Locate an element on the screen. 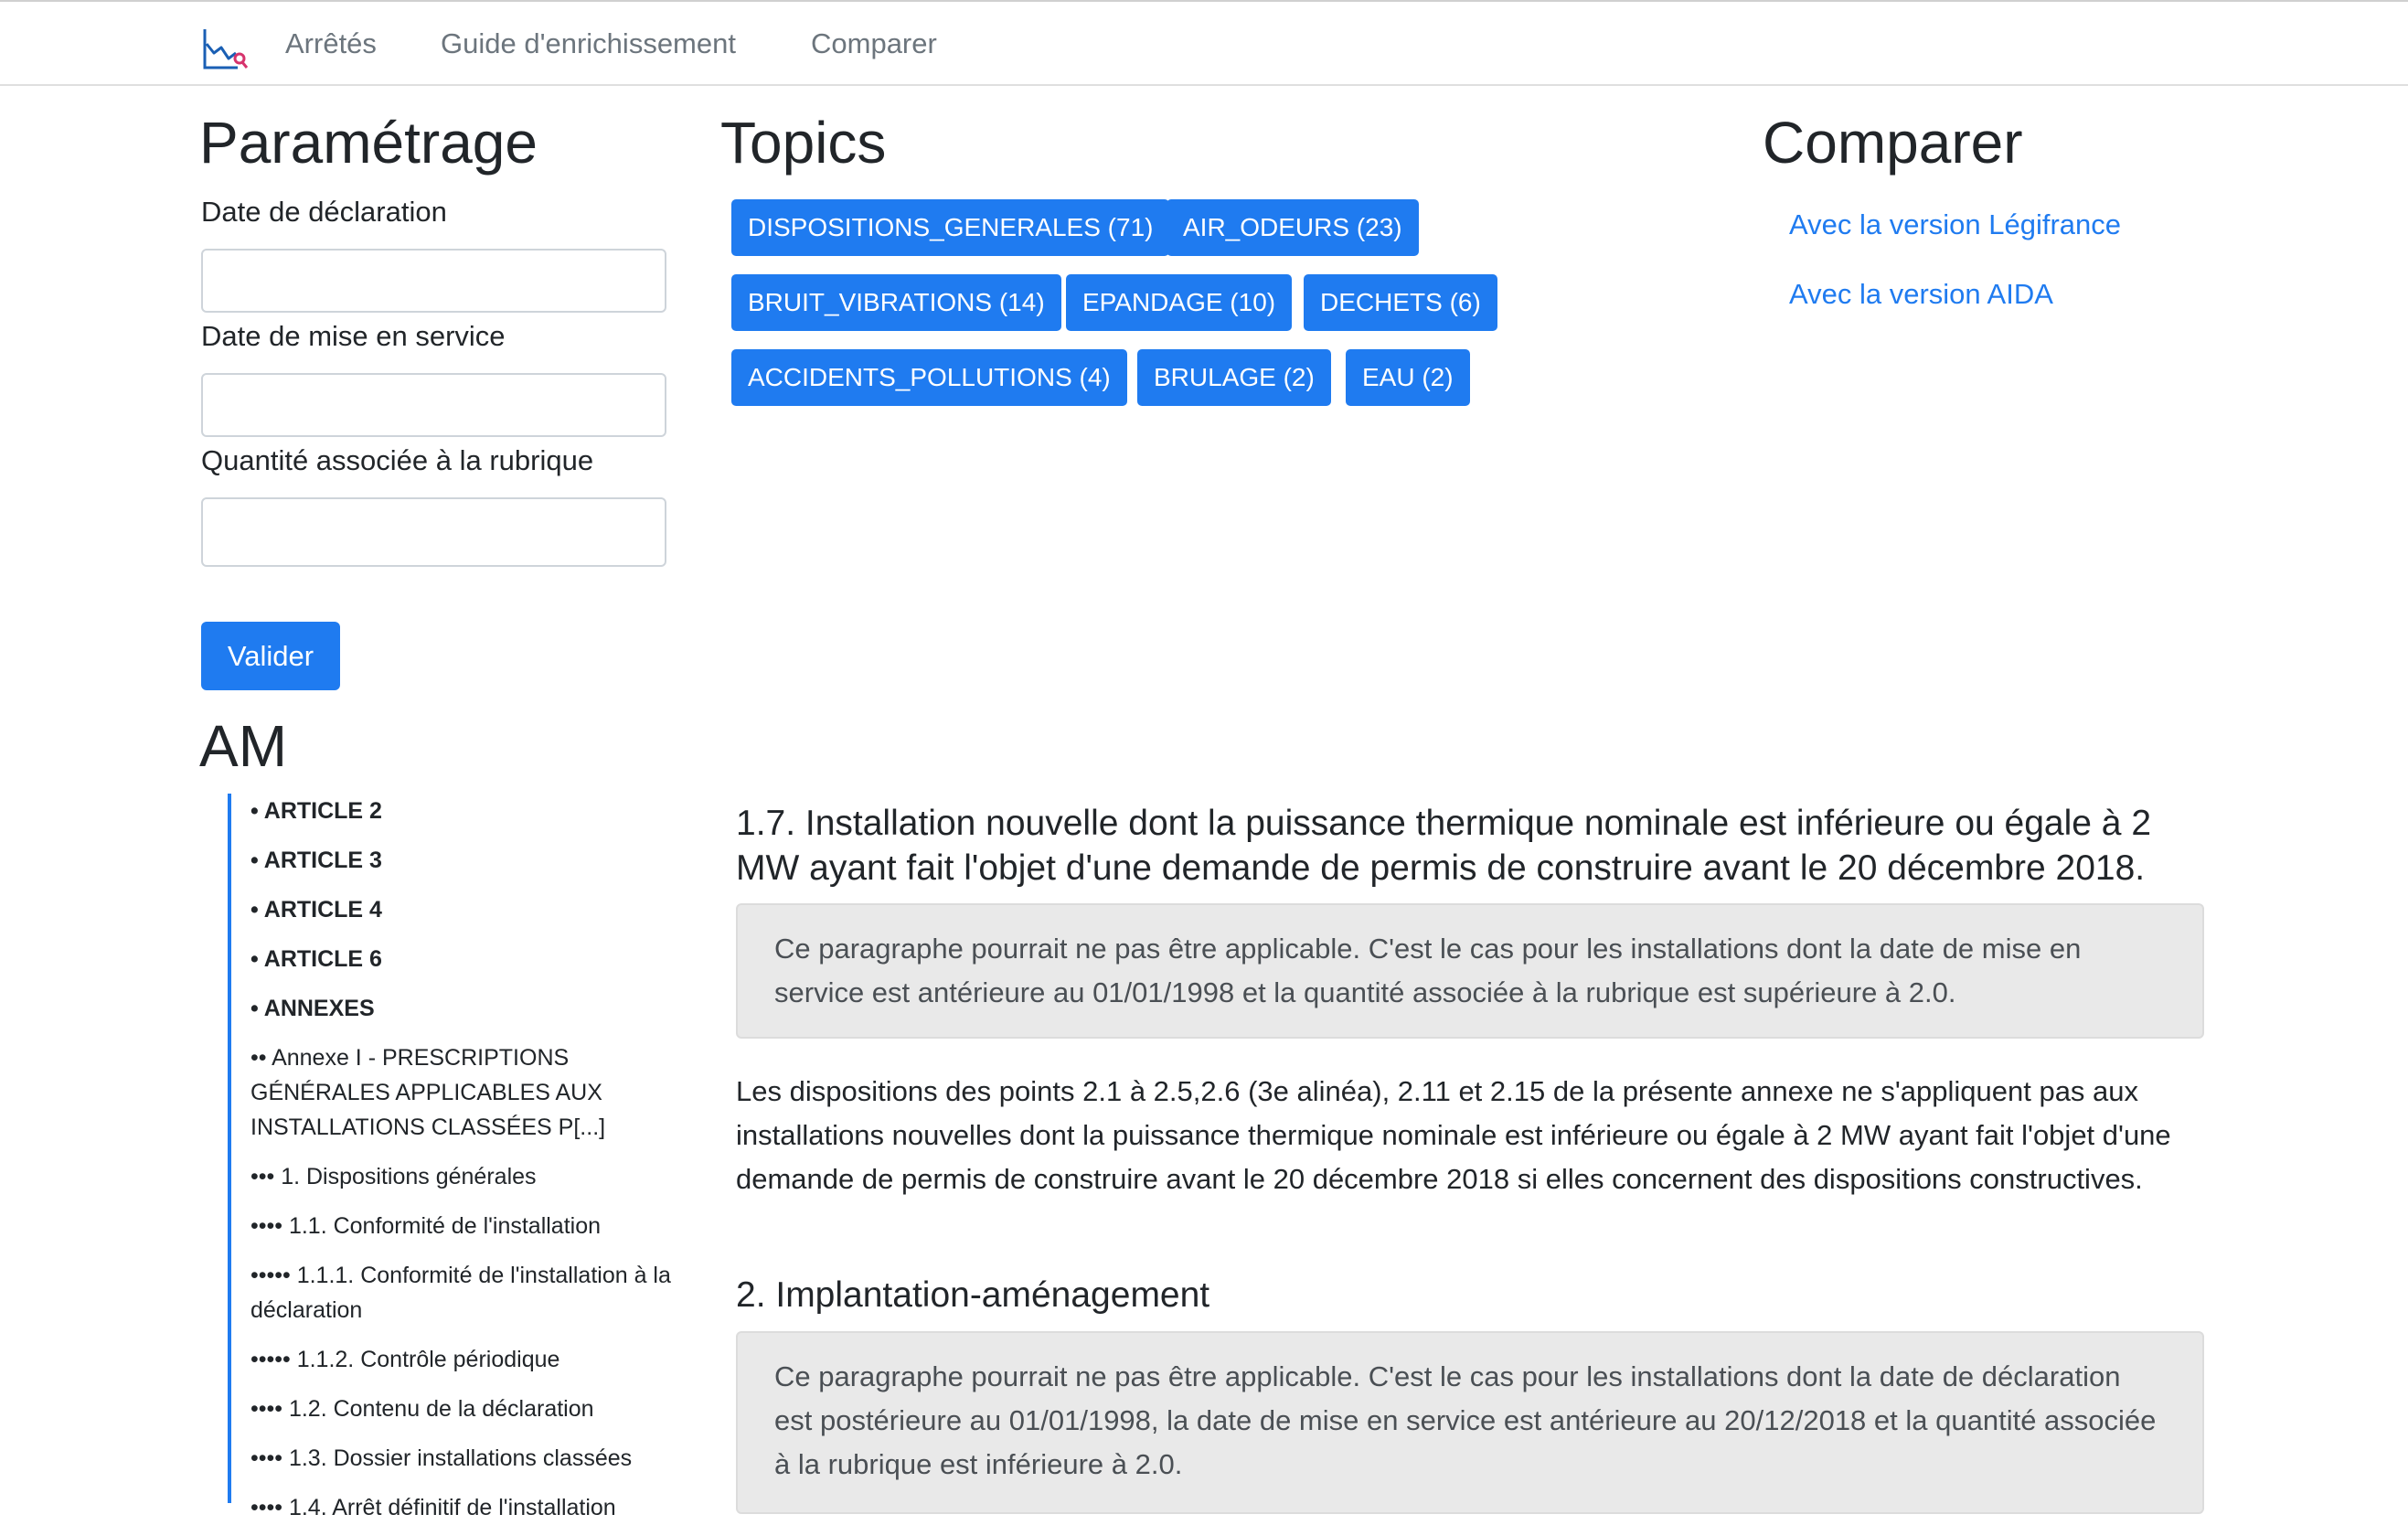  parametrage-title: Paramétrage is located at coordinates (368, 143).